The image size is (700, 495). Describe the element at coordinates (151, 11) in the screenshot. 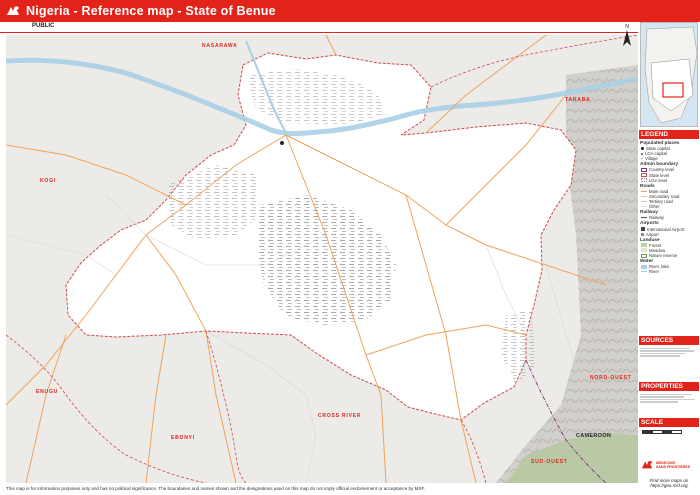

I see `map-title: Nigeria - Reference map - State of Benue` at that location.